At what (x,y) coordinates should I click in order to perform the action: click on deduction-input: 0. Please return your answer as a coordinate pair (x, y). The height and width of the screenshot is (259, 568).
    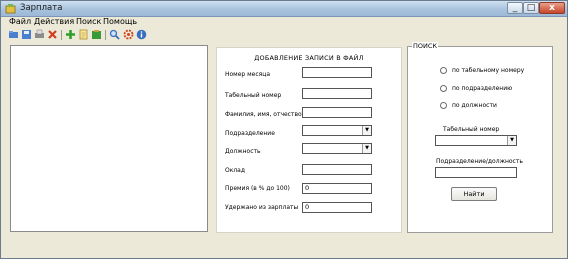
    Looking at the image, I should click on (337, 207).